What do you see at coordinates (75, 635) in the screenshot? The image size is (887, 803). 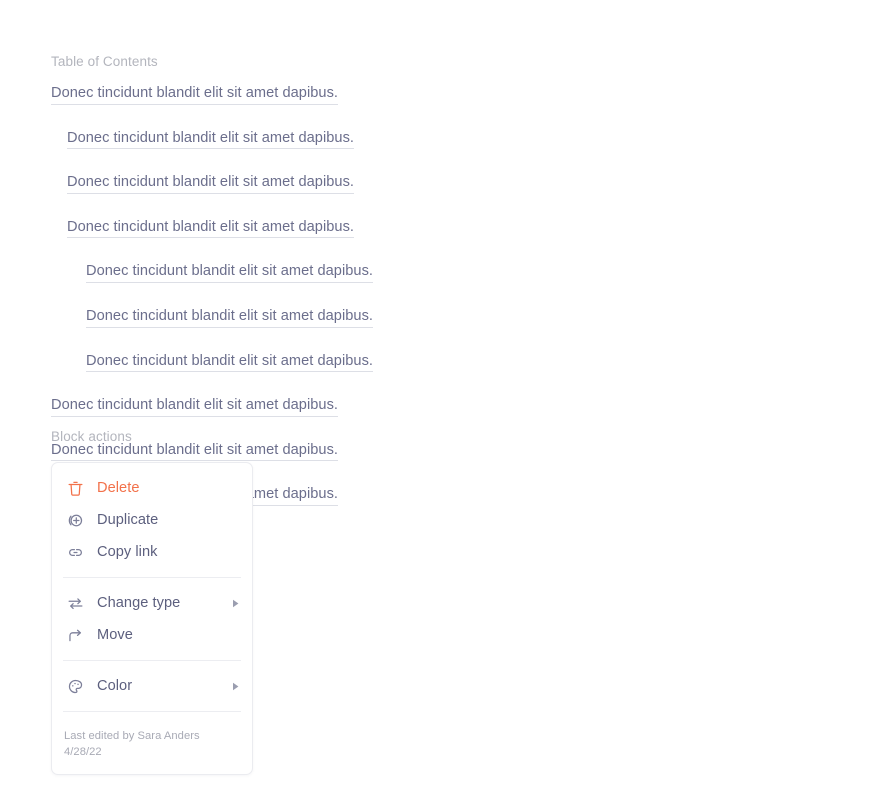 I see `arrow-turn-right-icon` at bounding box center [75, 635].